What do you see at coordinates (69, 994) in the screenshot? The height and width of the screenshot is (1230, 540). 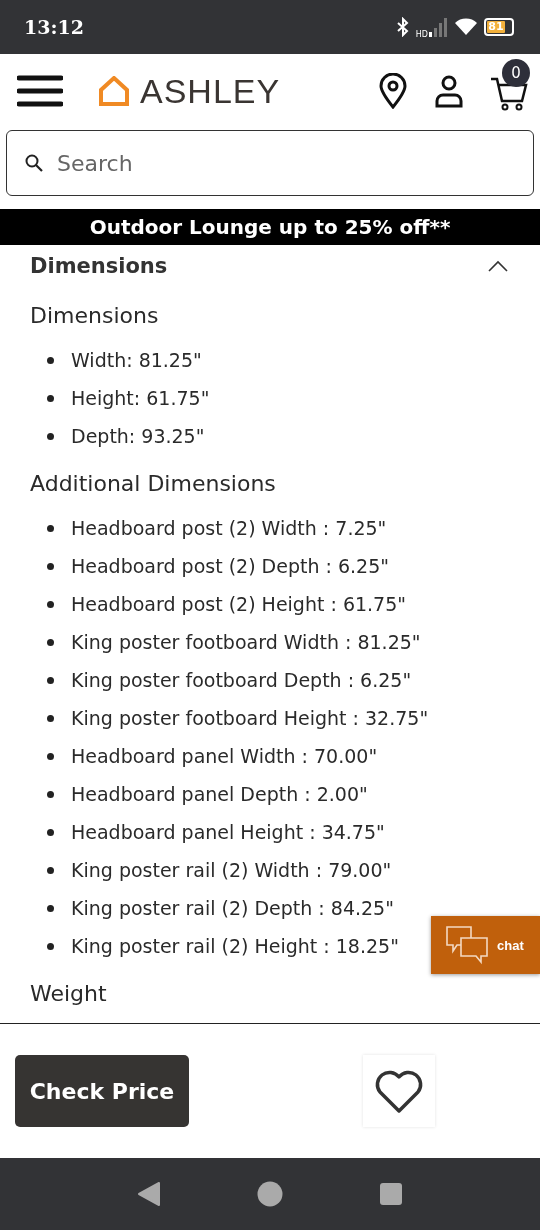 I see `group-heading: Weight` at bounding box center [69, 994].